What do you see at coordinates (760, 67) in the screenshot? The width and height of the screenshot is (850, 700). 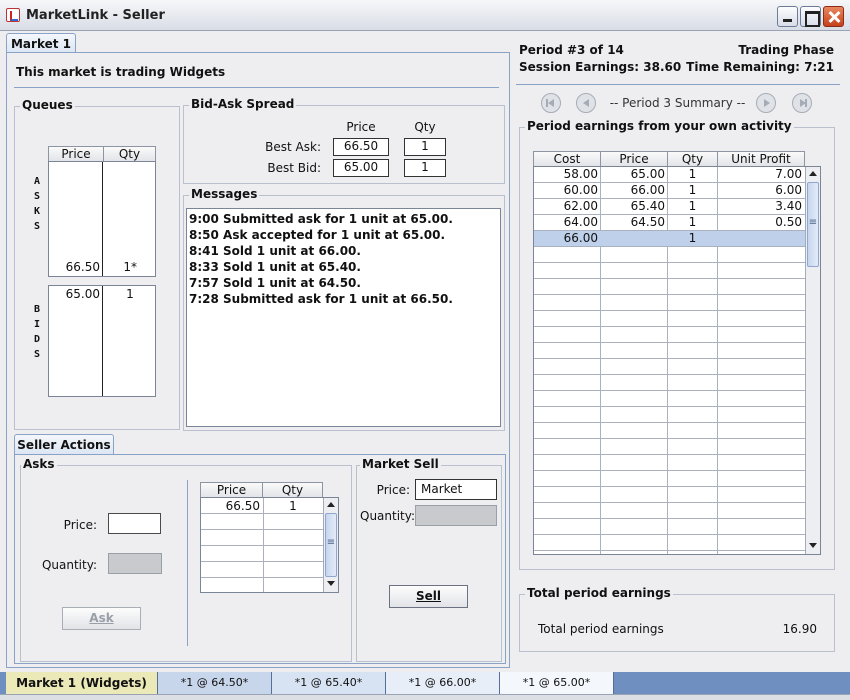 I see `time-remaining: Time Remaining: 7:21` at bounding box center [760, 67].